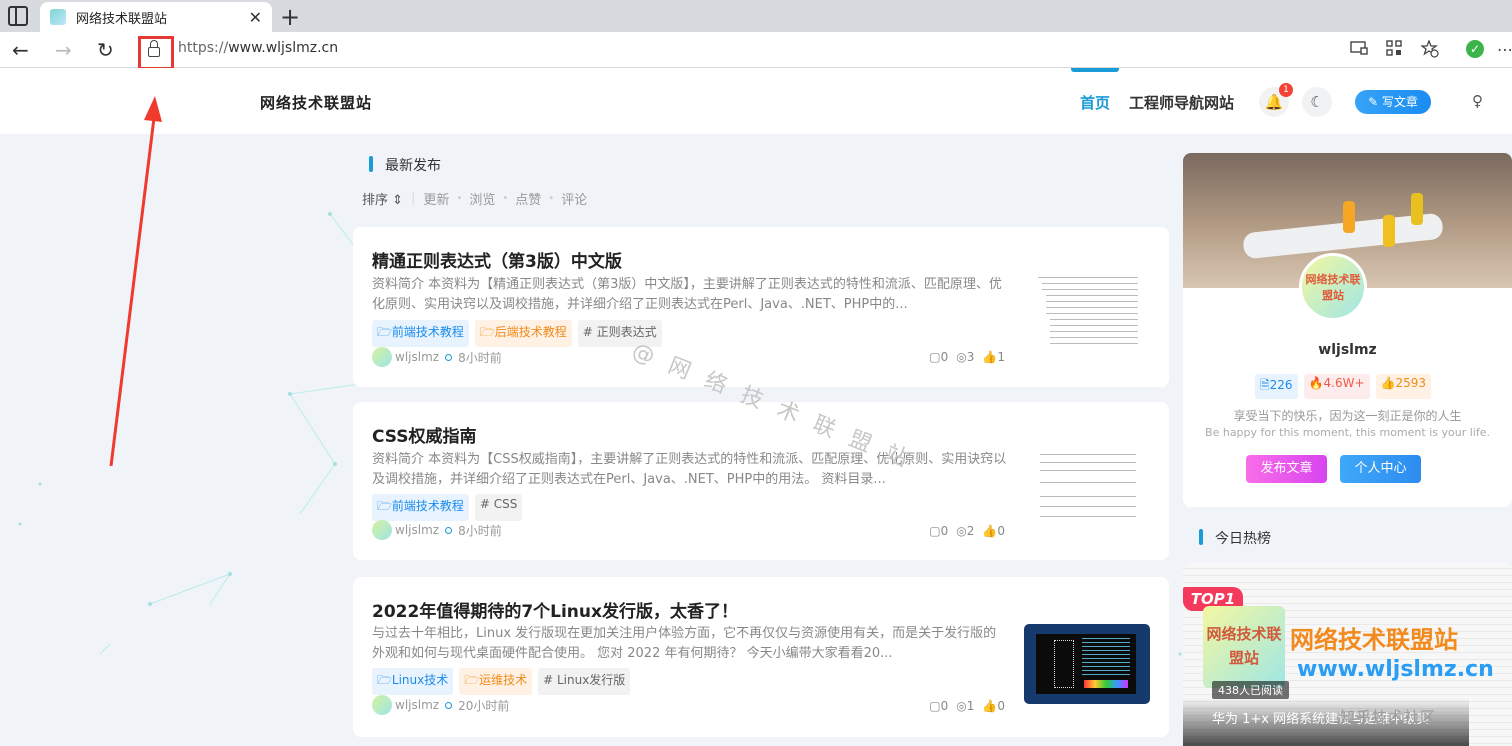  Describe the element at coordinates (528, 198) in the screenshot. I see `sort-option-likes: 点赞` at that location.